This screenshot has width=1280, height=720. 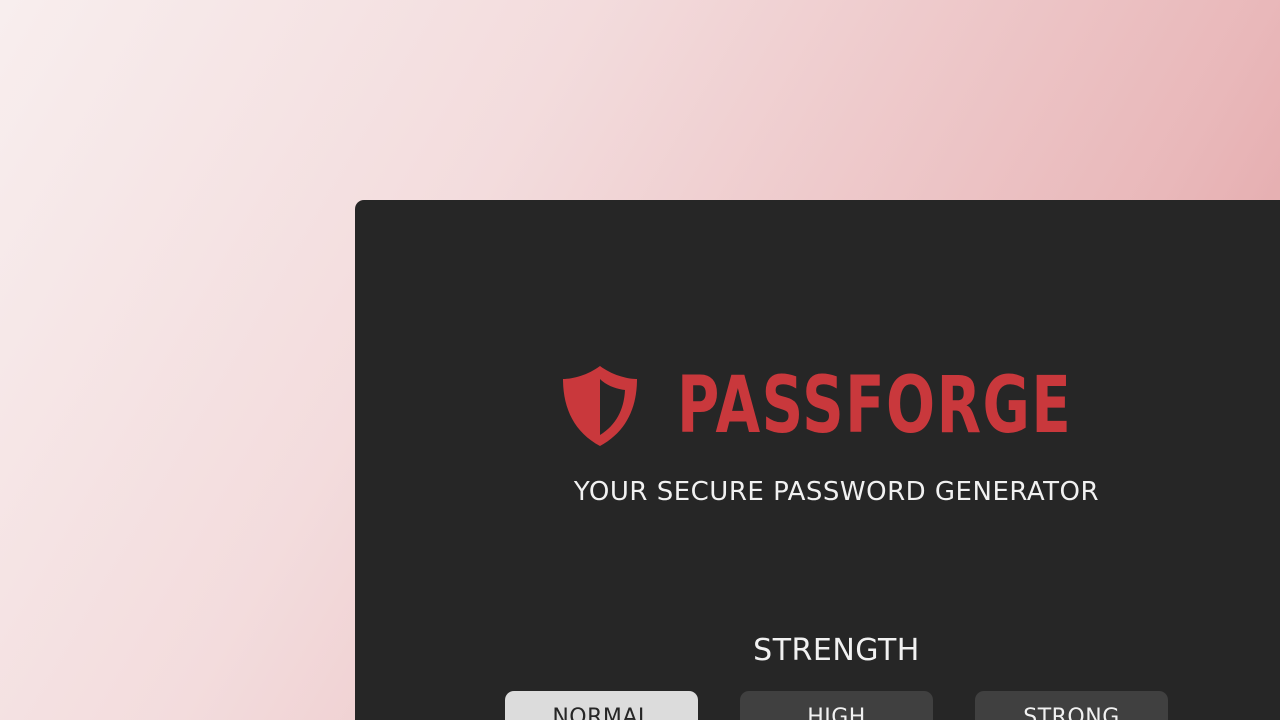 I want to click on strength-normal-button: NORMAL, so click(x=601, y=705).